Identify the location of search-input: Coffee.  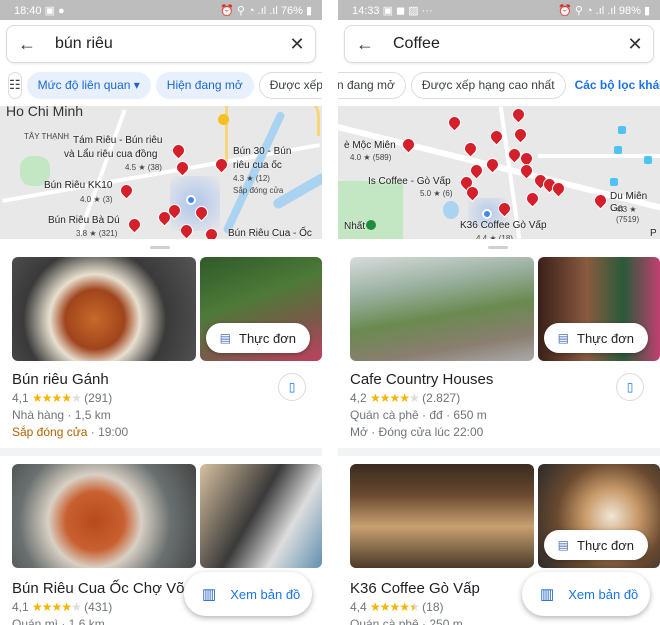
(501, 44).